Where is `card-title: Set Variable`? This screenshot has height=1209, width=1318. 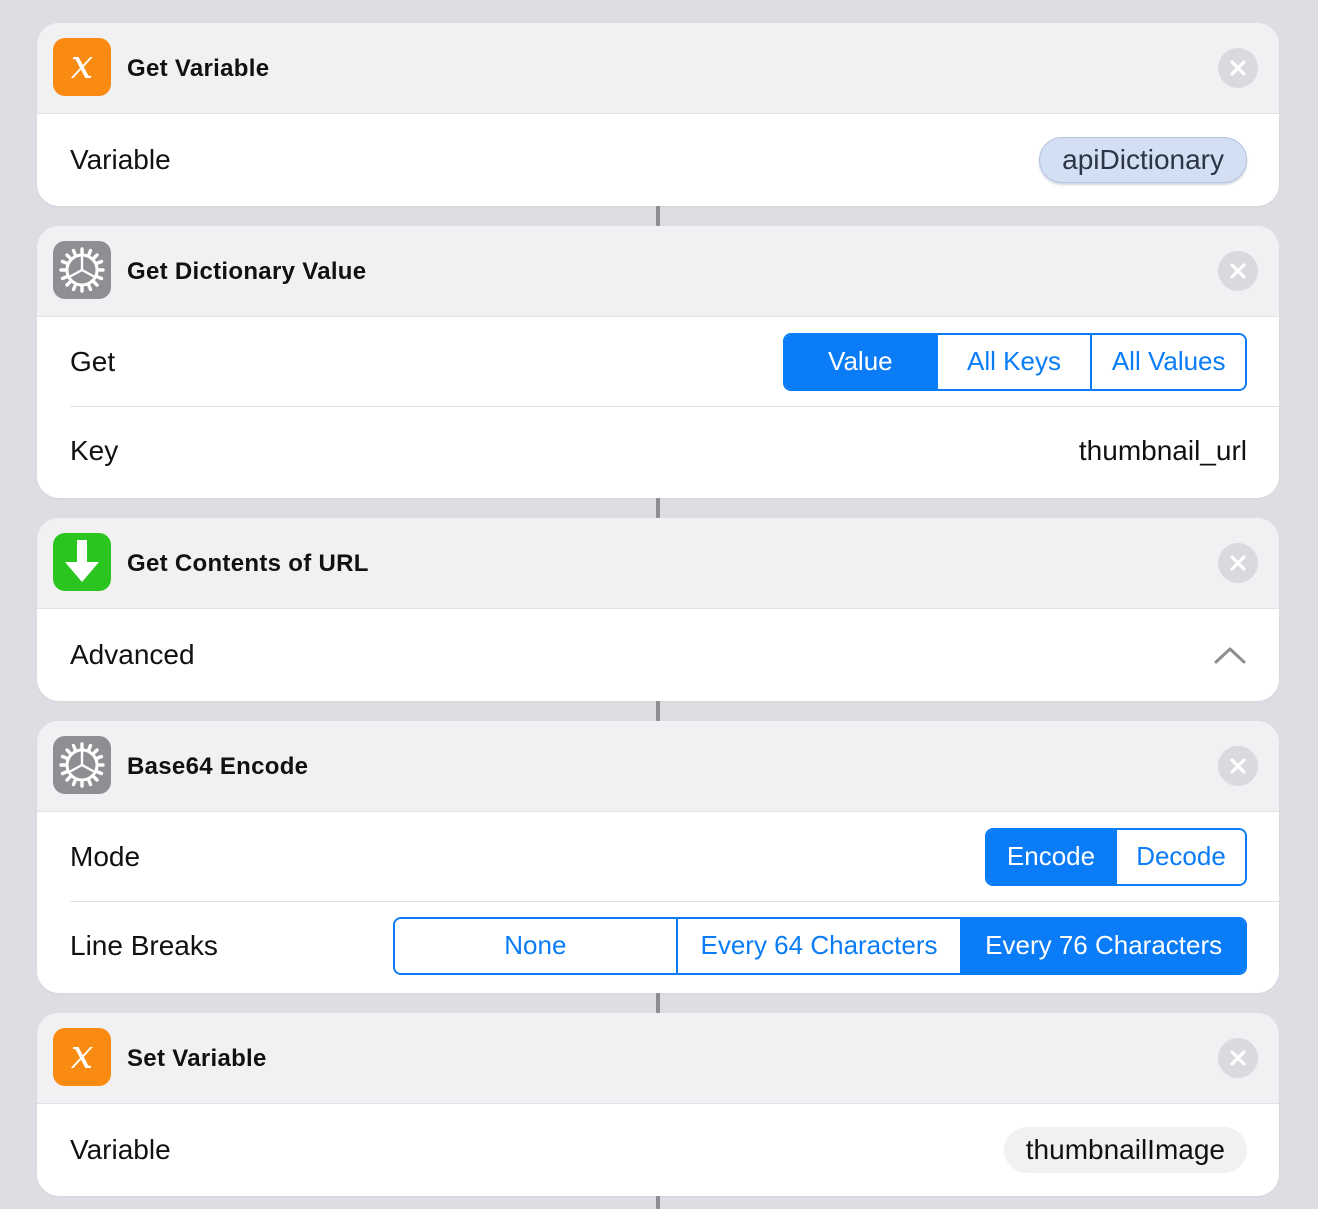
card-title: Set Variable is located at coordinates (197, 1058).